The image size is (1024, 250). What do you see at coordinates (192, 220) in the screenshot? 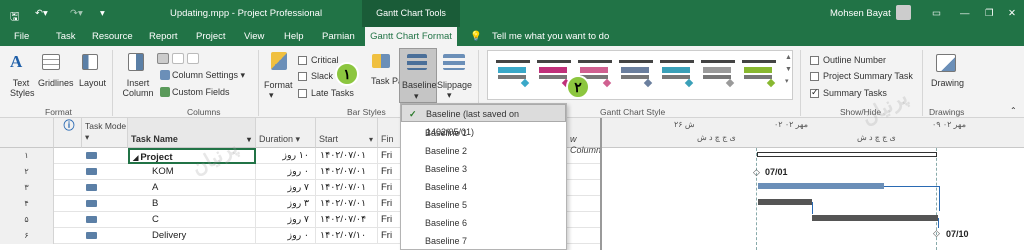
I see `task-name-cell: C` at bounding box center [192, 220].